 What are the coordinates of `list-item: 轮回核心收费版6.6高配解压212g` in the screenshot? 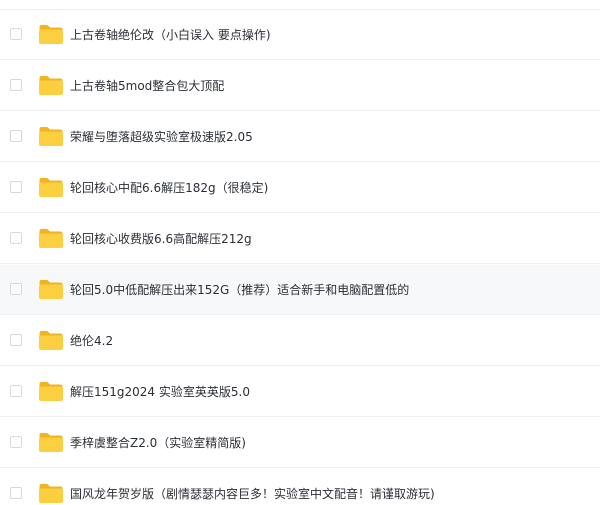 It's located at (300, 239).